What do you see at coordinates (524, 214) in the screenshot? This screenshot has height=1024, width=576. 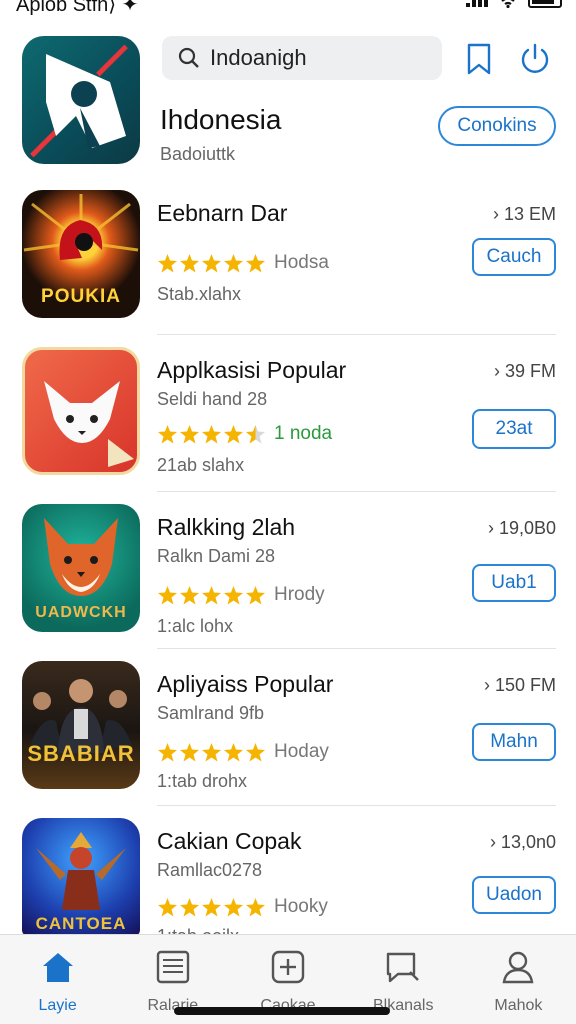 I see `app-meta: › 13 EM` at bounding box center [524, 214].